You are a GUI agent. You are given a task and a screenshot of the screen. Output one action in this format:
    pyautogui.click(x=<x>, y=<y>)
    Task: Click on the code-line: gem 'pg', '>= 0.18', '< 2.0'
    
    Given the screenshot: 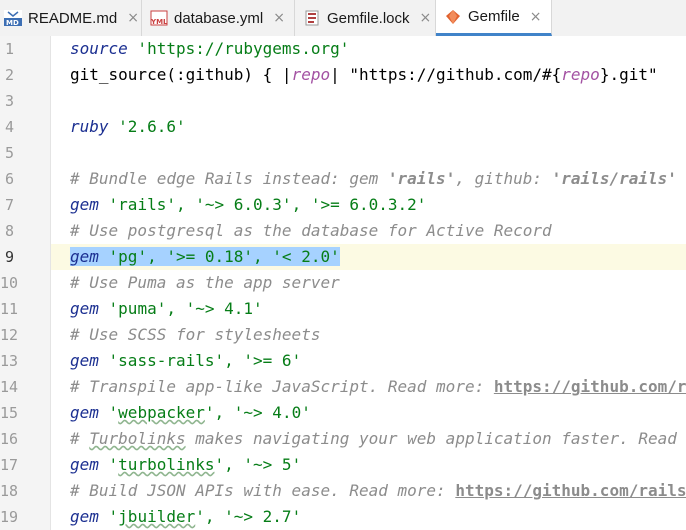 What is the action you would take?
    pyautogui.click(x=368, y=257)
    